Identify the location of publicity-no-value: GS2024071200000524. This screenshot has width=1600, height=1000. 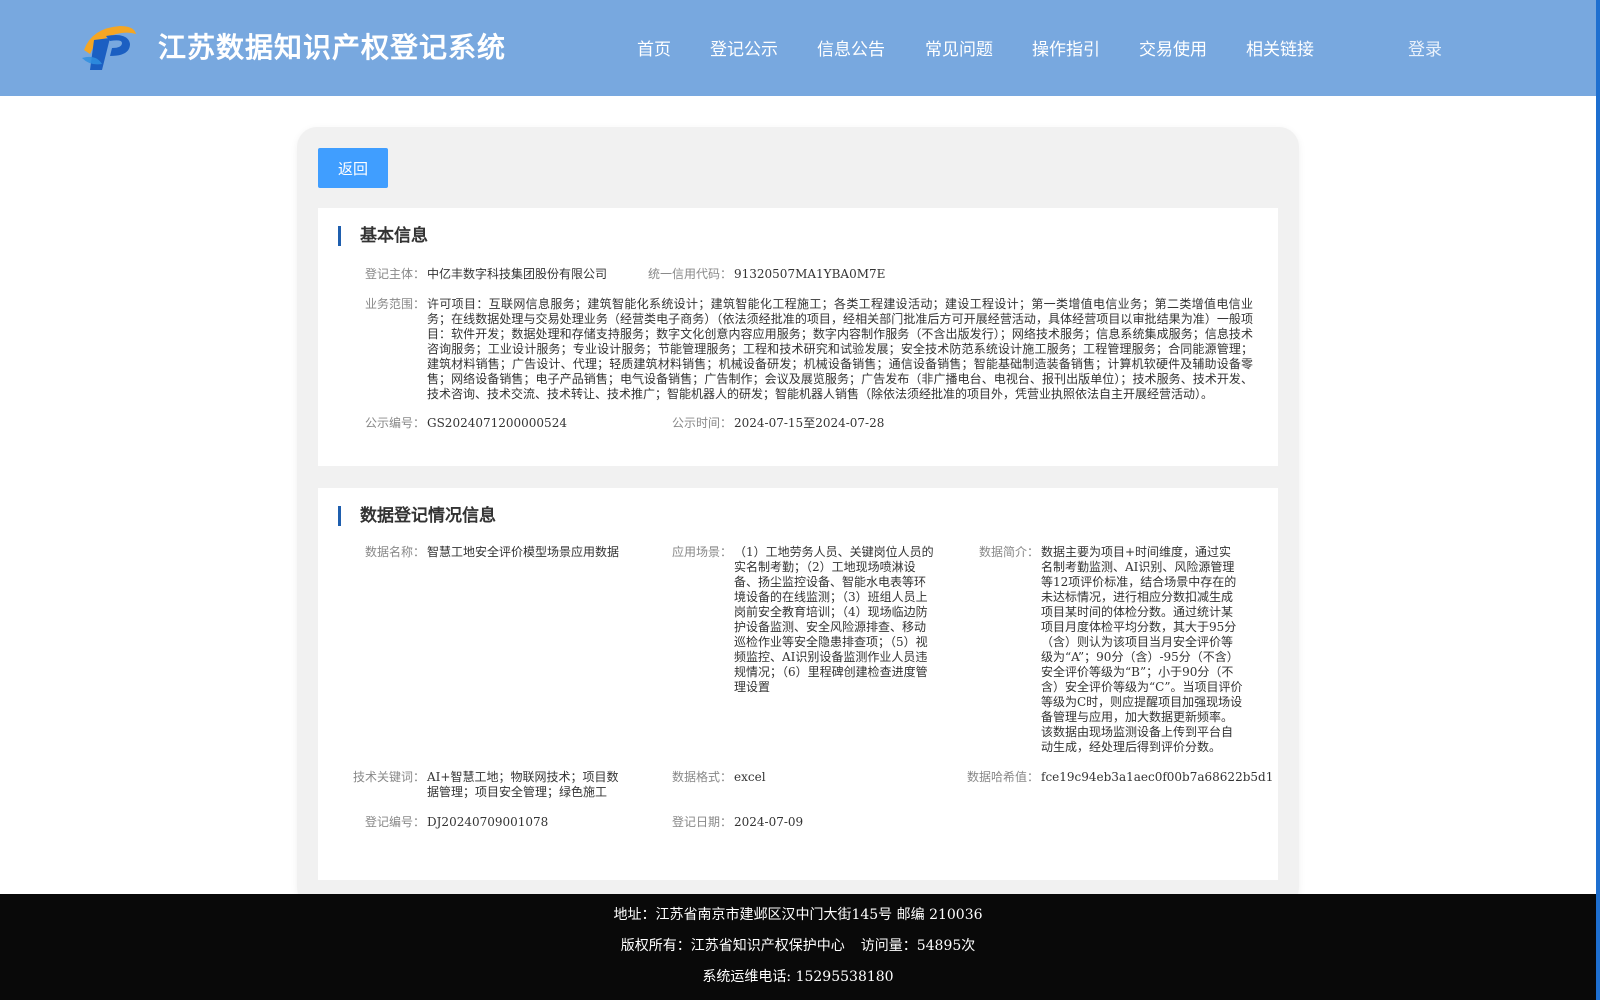
(497, 423).